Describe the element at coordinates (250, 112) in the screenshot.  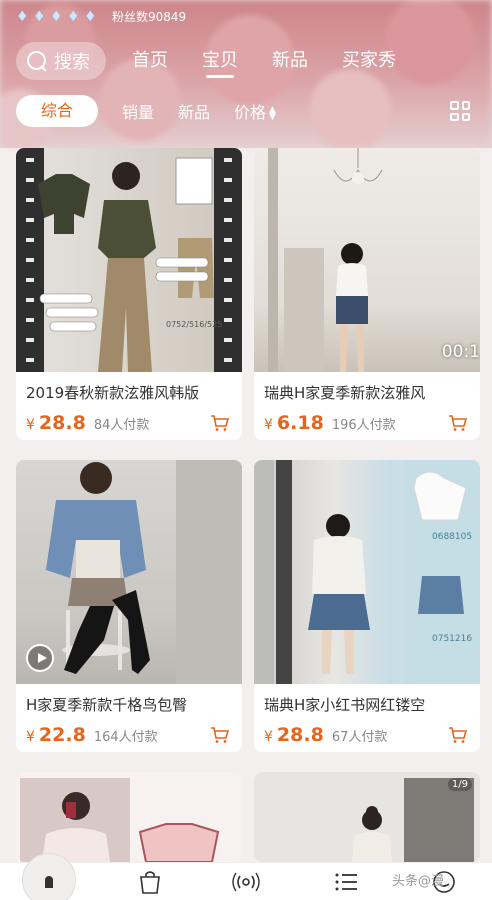
I see `sort-price-label: 价格` at that location.